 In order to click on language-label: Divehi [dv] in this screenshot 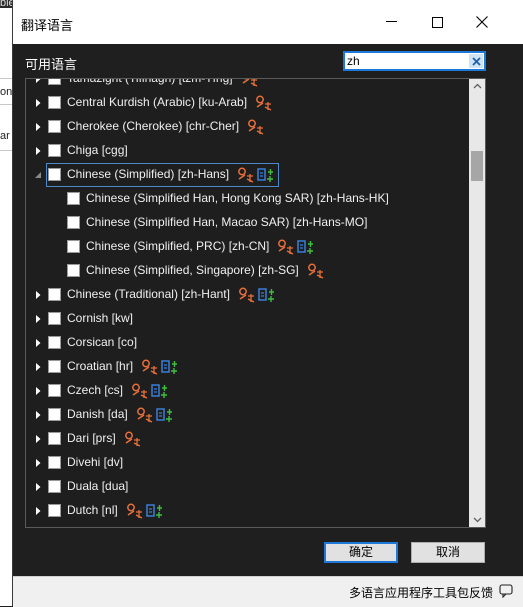, I will do `click(95, 462)`.